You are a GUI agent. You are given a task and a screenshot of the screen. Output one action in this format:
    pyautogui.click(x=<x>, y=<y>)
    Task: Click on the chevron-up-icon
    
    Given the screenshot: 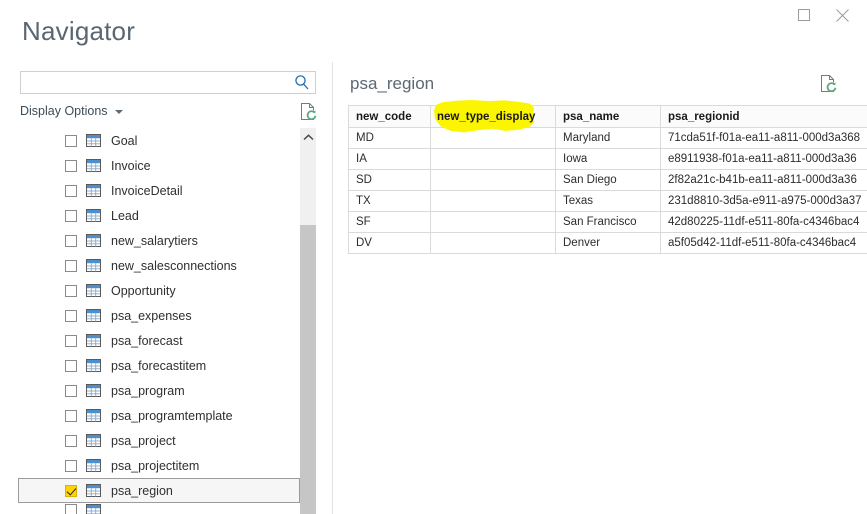 What is the action you would take?
    pyautogui.click(x=308, y=137)
    